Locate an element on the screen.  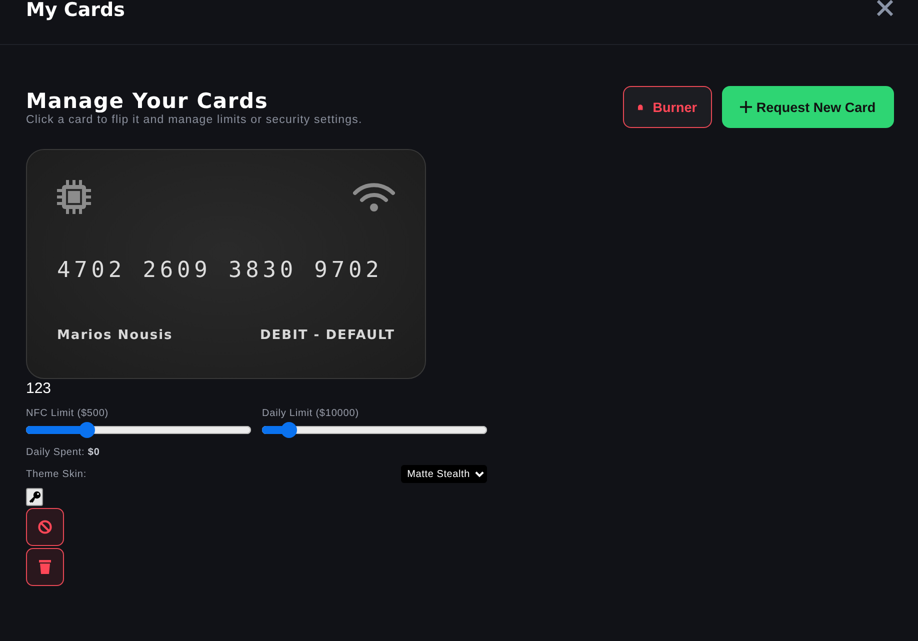
key-icon is located at coordinates (34, 497).